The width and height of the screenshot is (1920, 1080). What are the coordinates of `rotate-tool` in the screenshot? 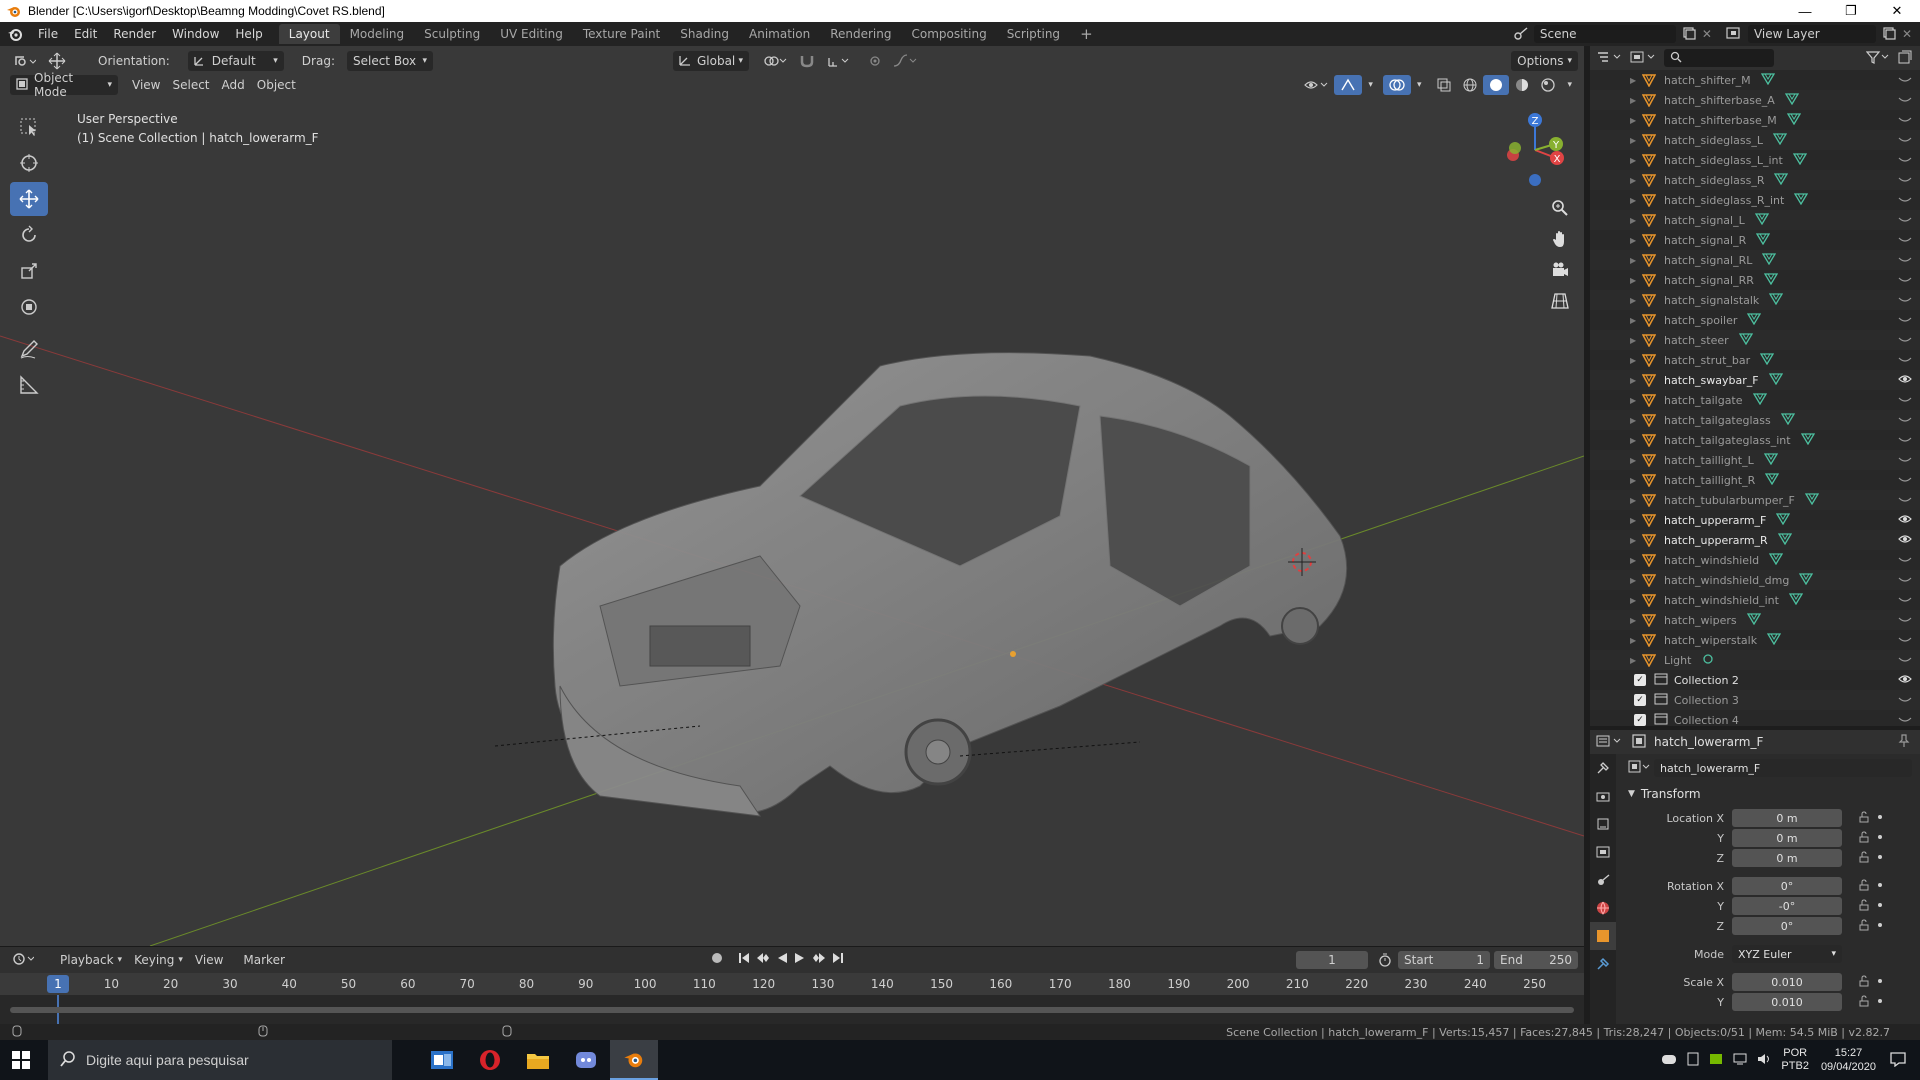 It's located at (29, 235).